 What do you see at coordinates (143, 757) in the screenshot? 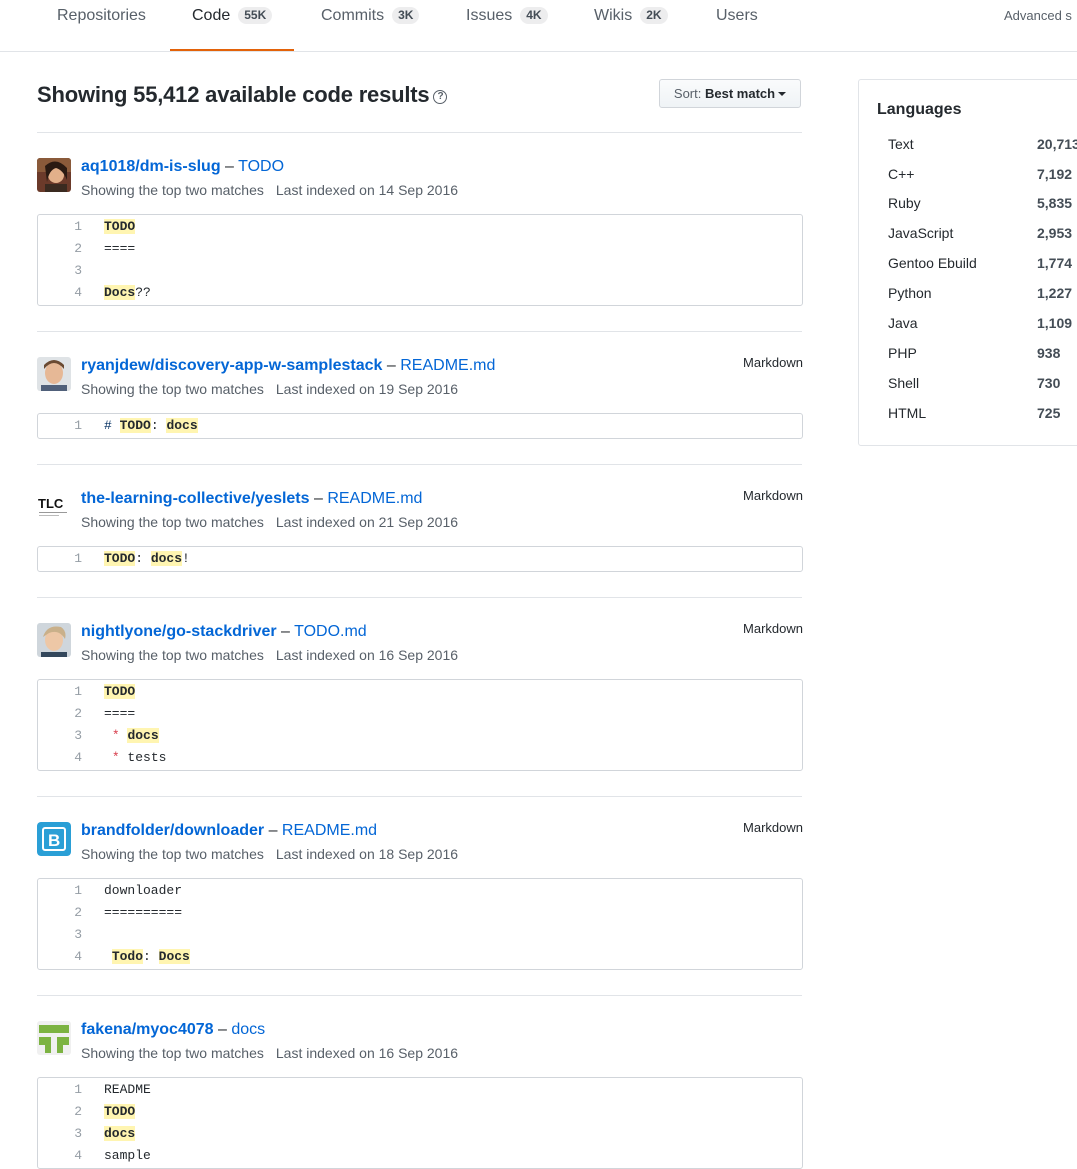
I see `code-token: tests` at bounding box center [143, 757].